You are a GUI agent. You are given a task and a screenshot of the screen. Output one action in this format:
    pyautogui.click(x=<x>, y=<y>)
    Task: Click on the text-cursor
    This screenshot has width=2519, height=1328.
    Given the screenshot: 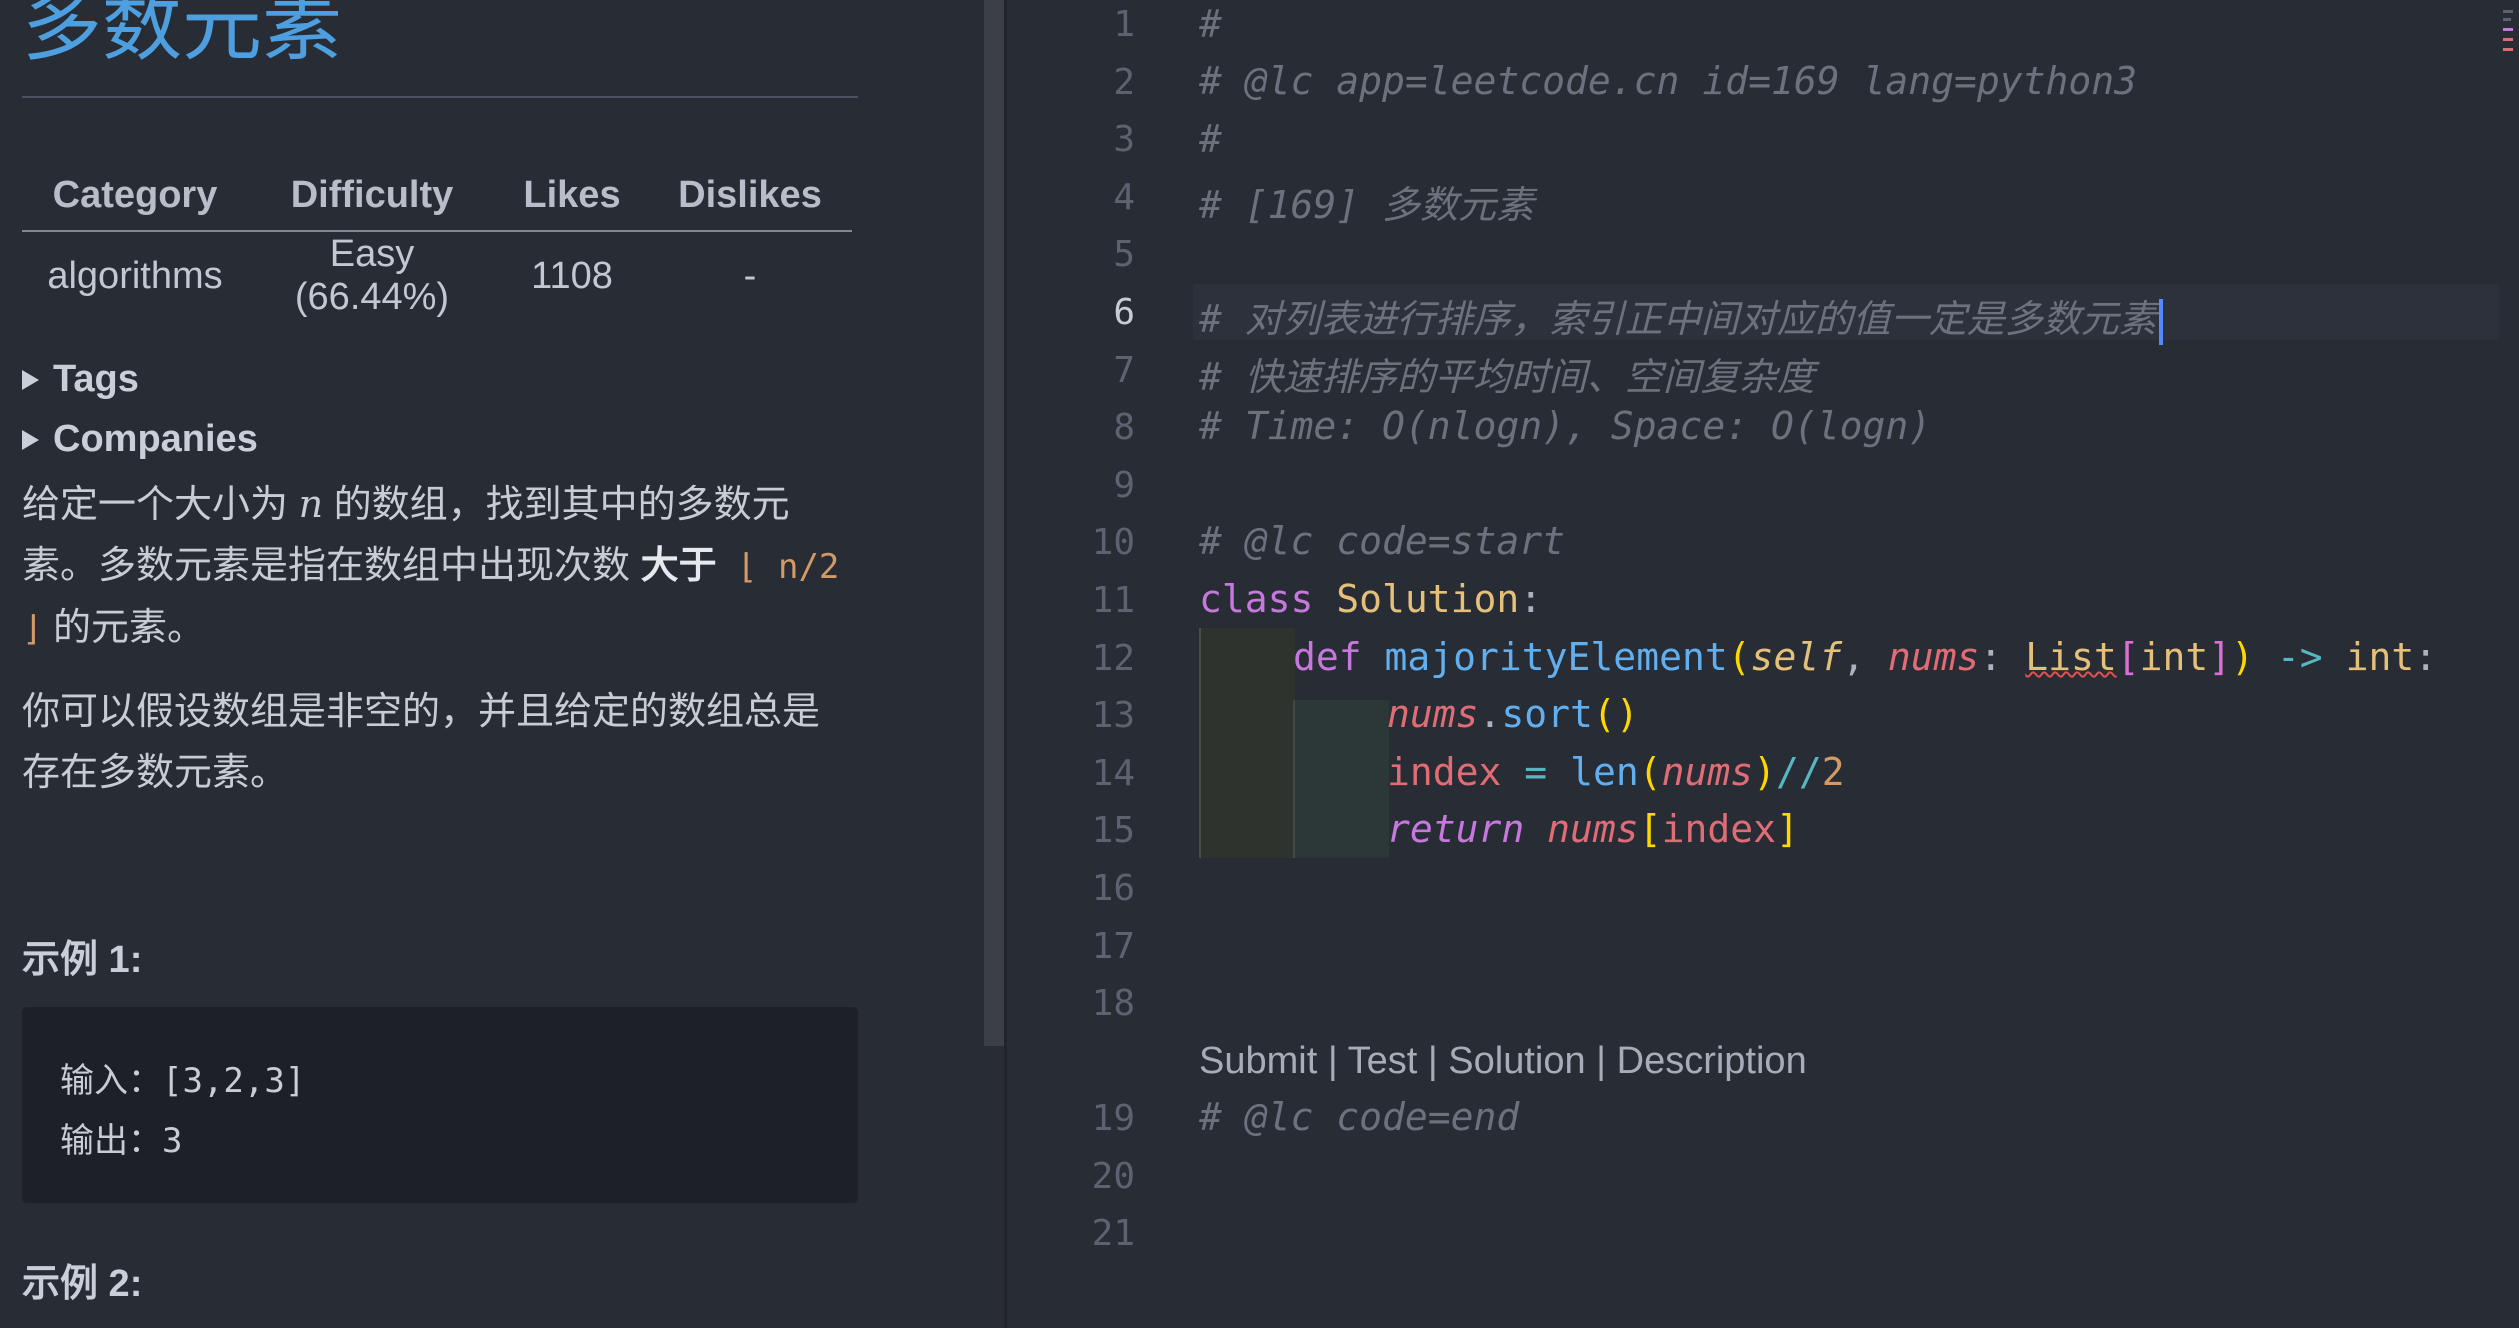 What is the action you would take?
    pyautogui.click(x=2160, y=321)
    